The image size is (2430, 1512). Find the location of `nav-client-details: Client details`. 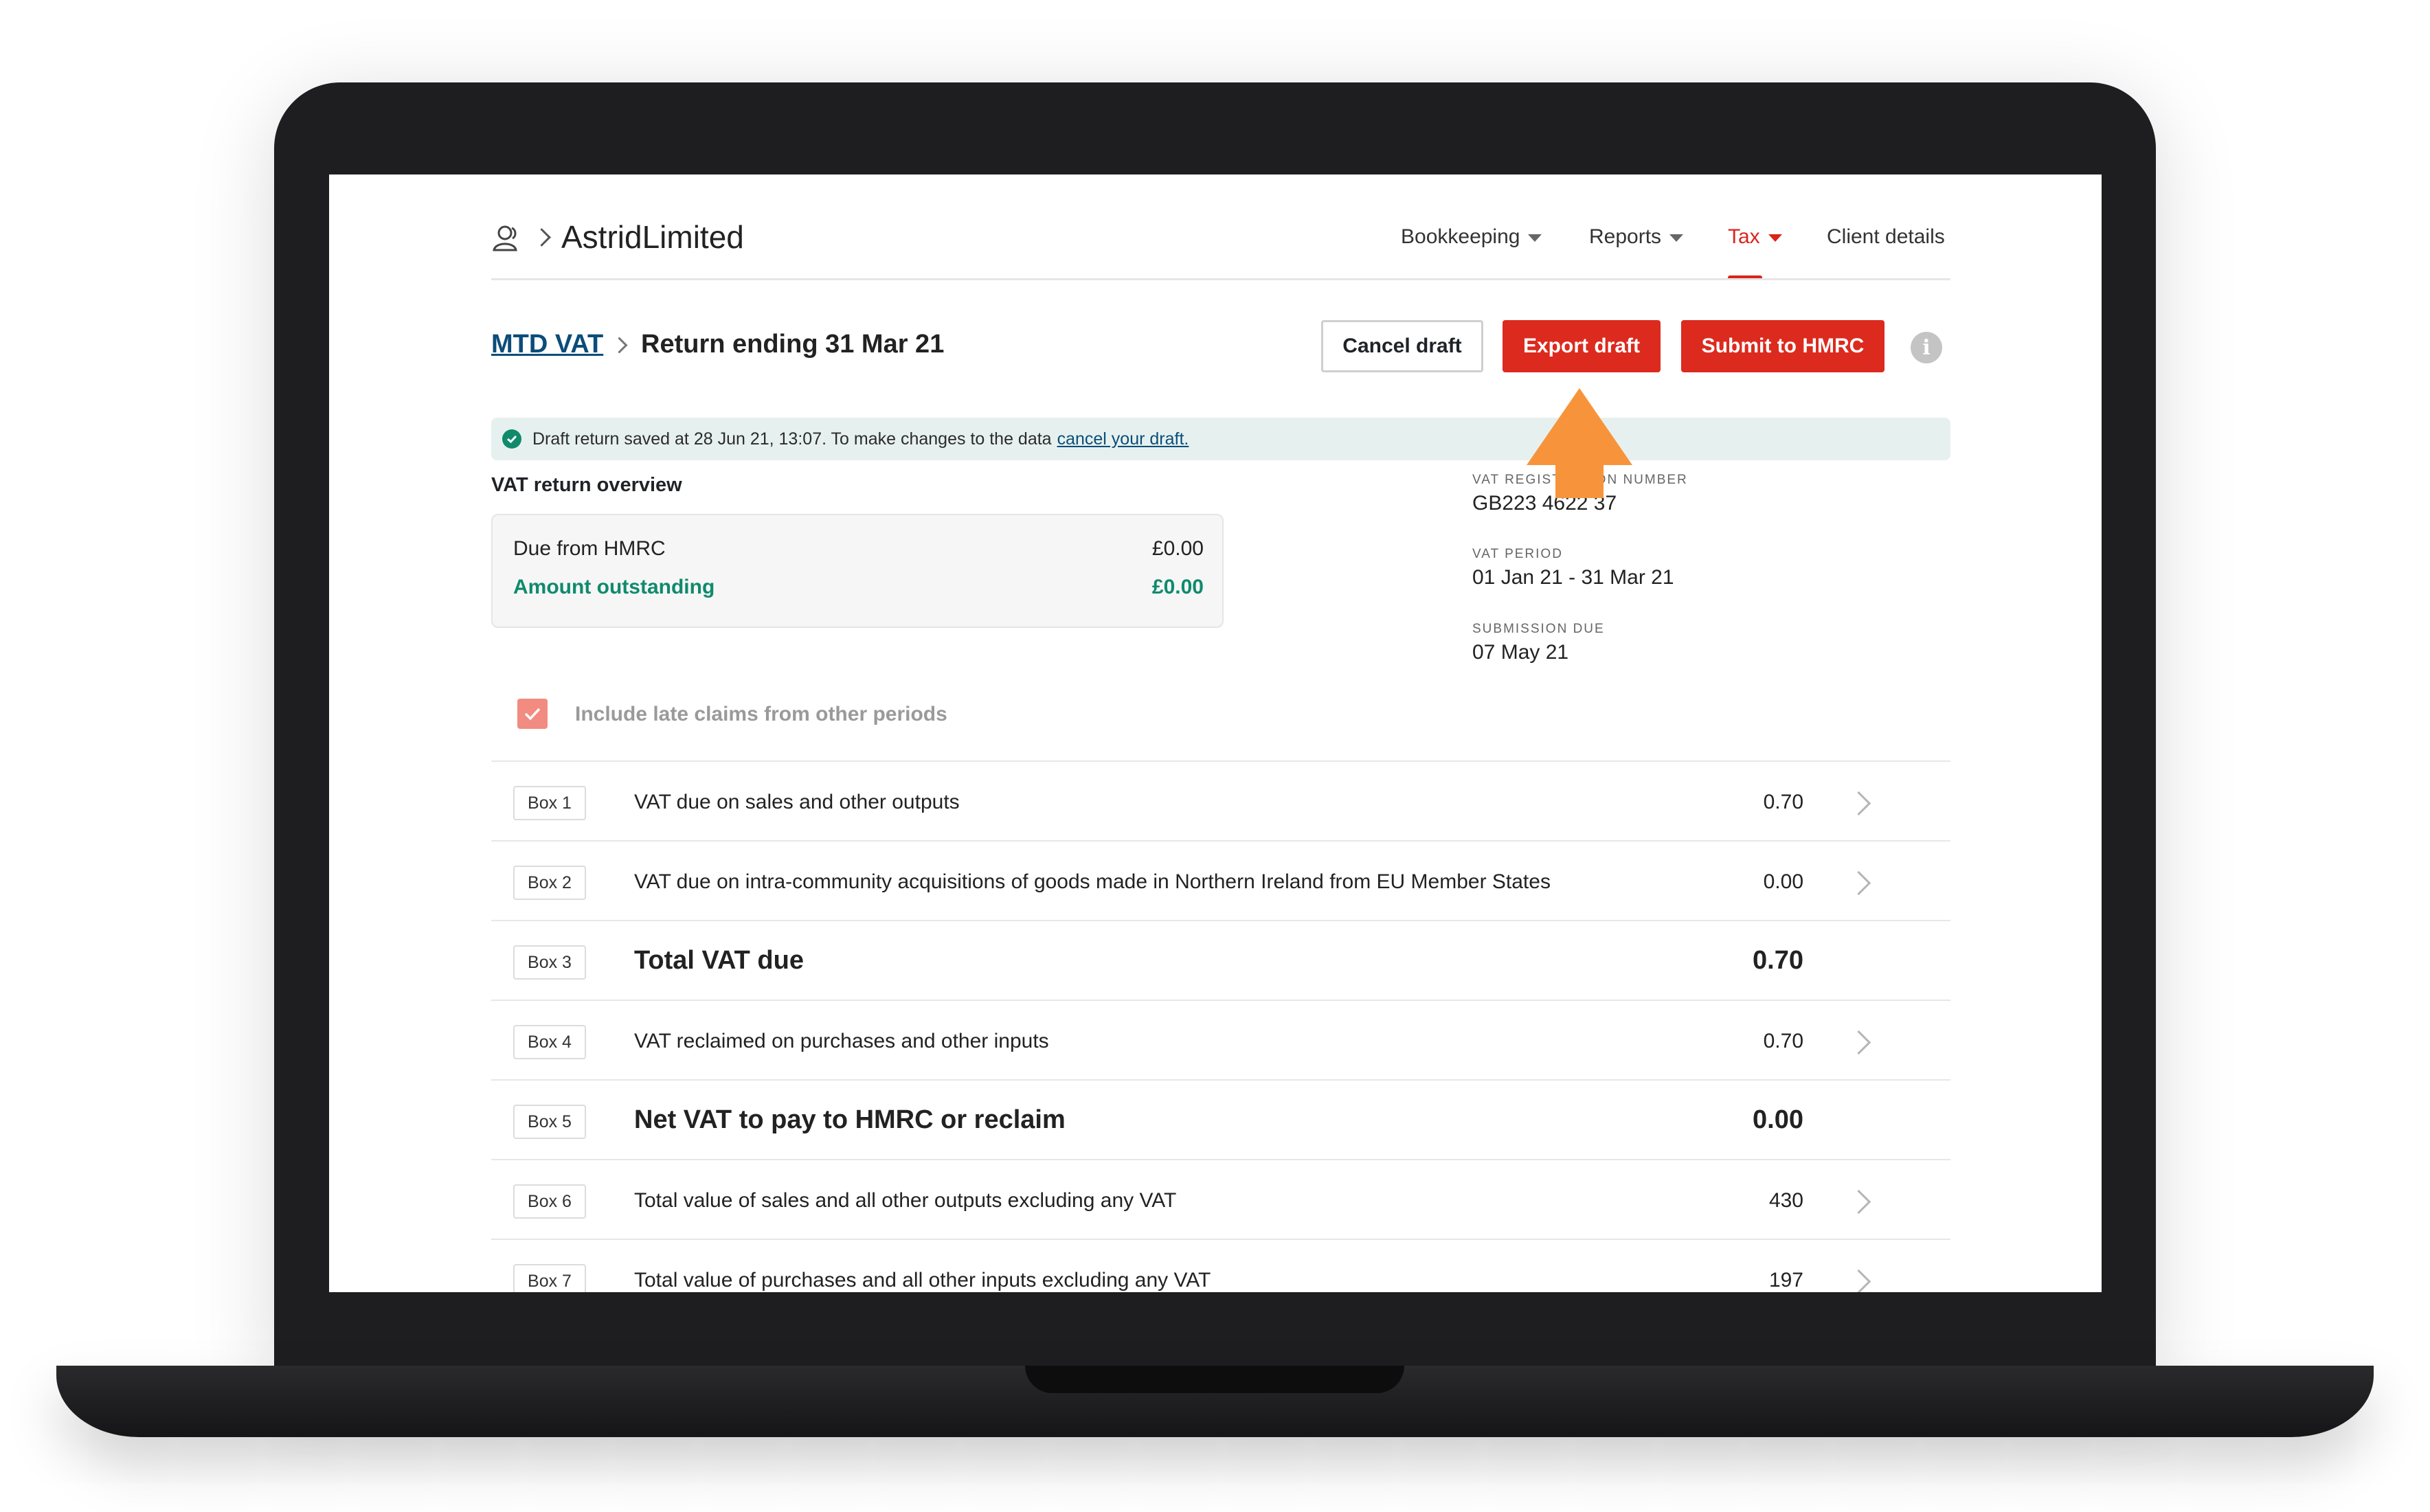

nav-client-details: Client details is located at coordinates (1886, 237).